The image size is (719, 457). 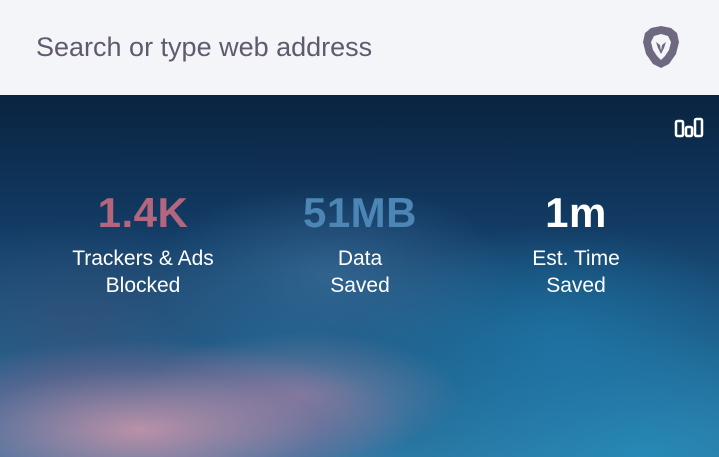 I want to click on stat-time-saved: 1m Est. Time Saved, so click(x=576, y=245).